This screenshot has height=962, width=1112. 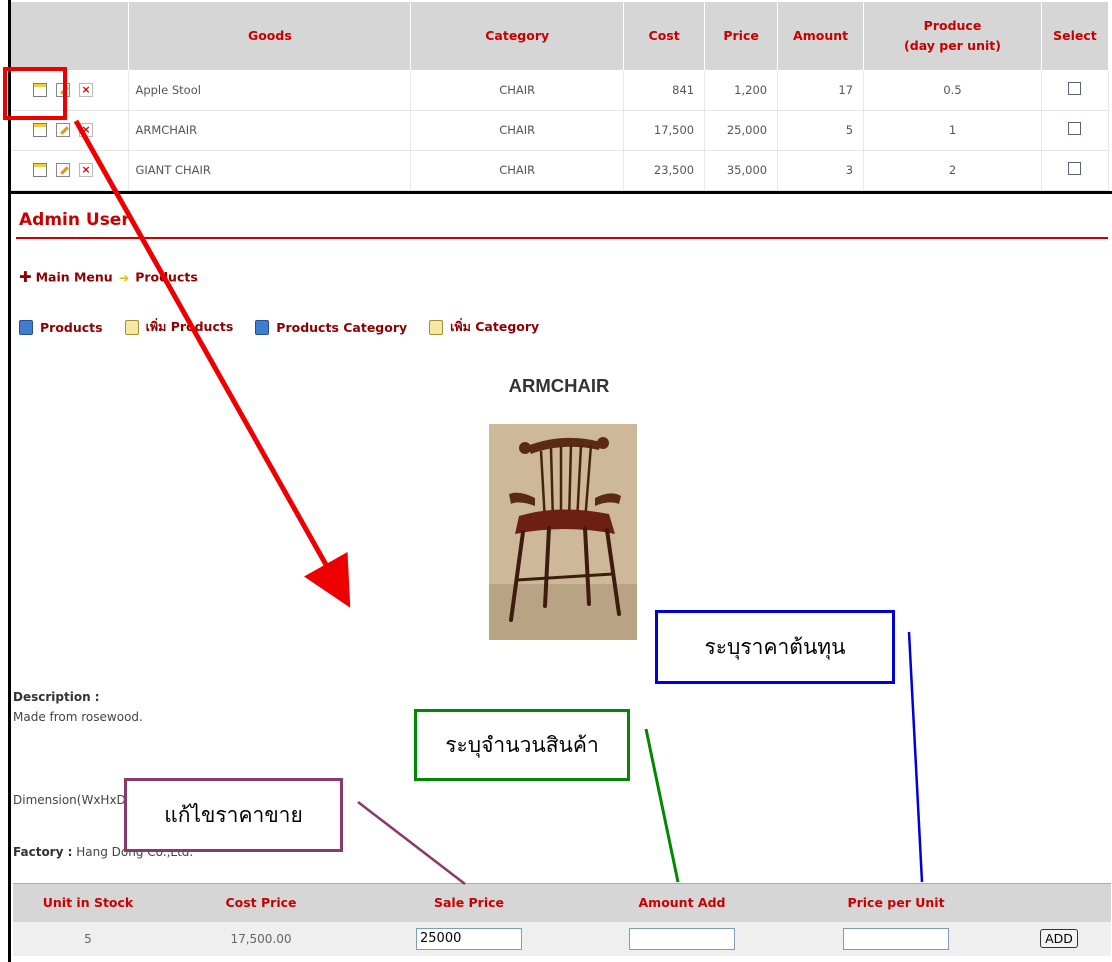 I want to click on cell-produce: 1, so click(x=952, y=130).